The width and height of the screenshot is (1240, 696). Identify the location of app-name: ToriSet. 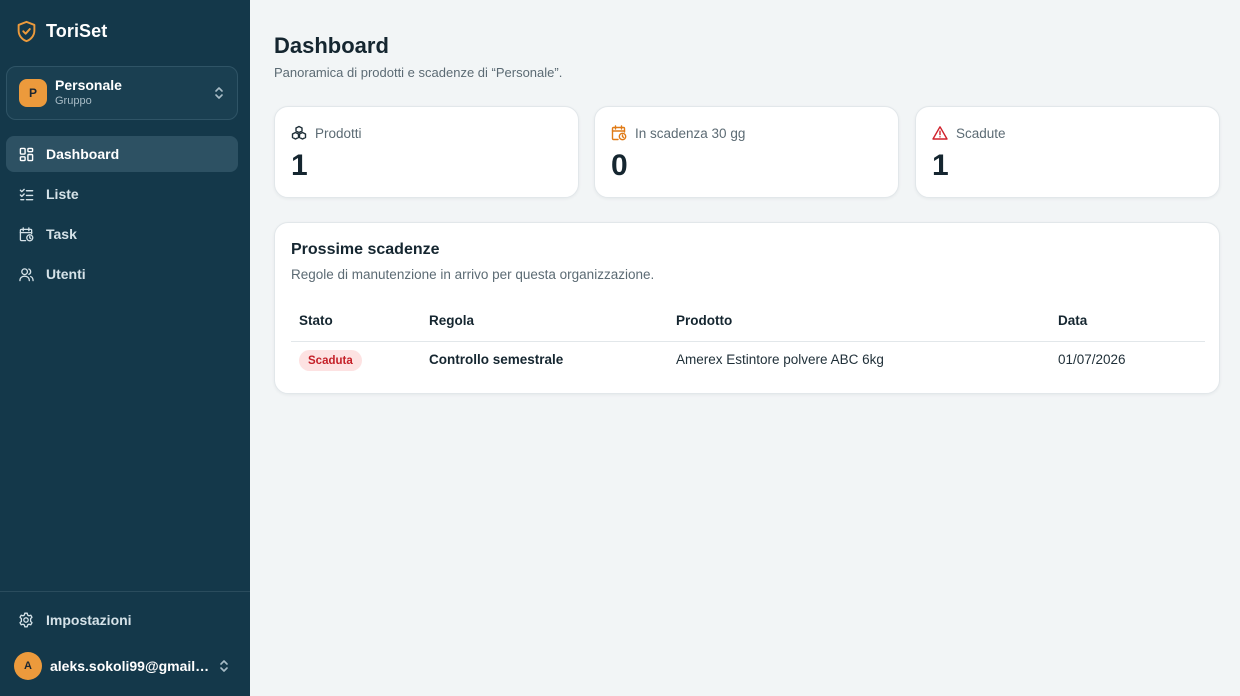
(77, 31).